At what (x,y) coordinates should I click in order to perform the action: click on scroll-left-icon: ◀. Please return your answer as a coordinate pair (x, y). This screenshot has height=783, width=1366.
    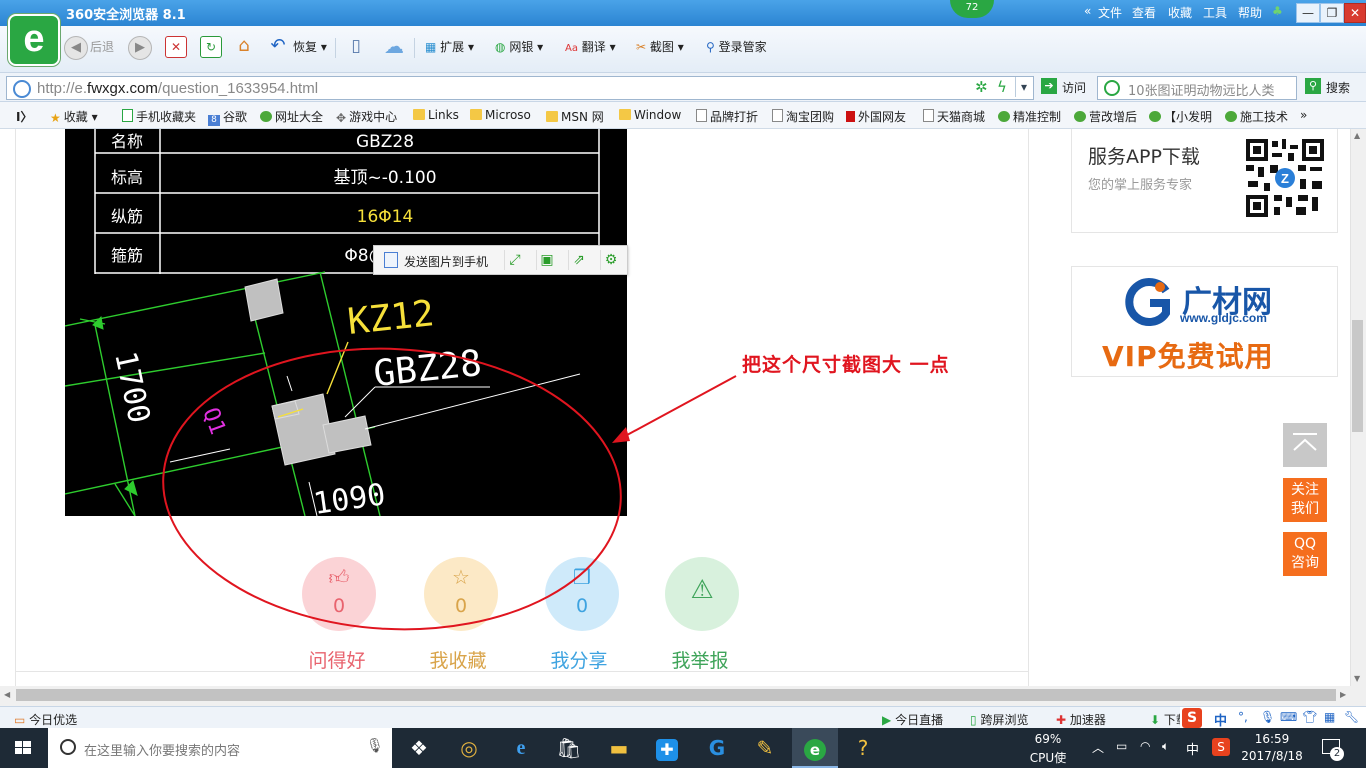
    Looking at the image, I should click on (7, 694).